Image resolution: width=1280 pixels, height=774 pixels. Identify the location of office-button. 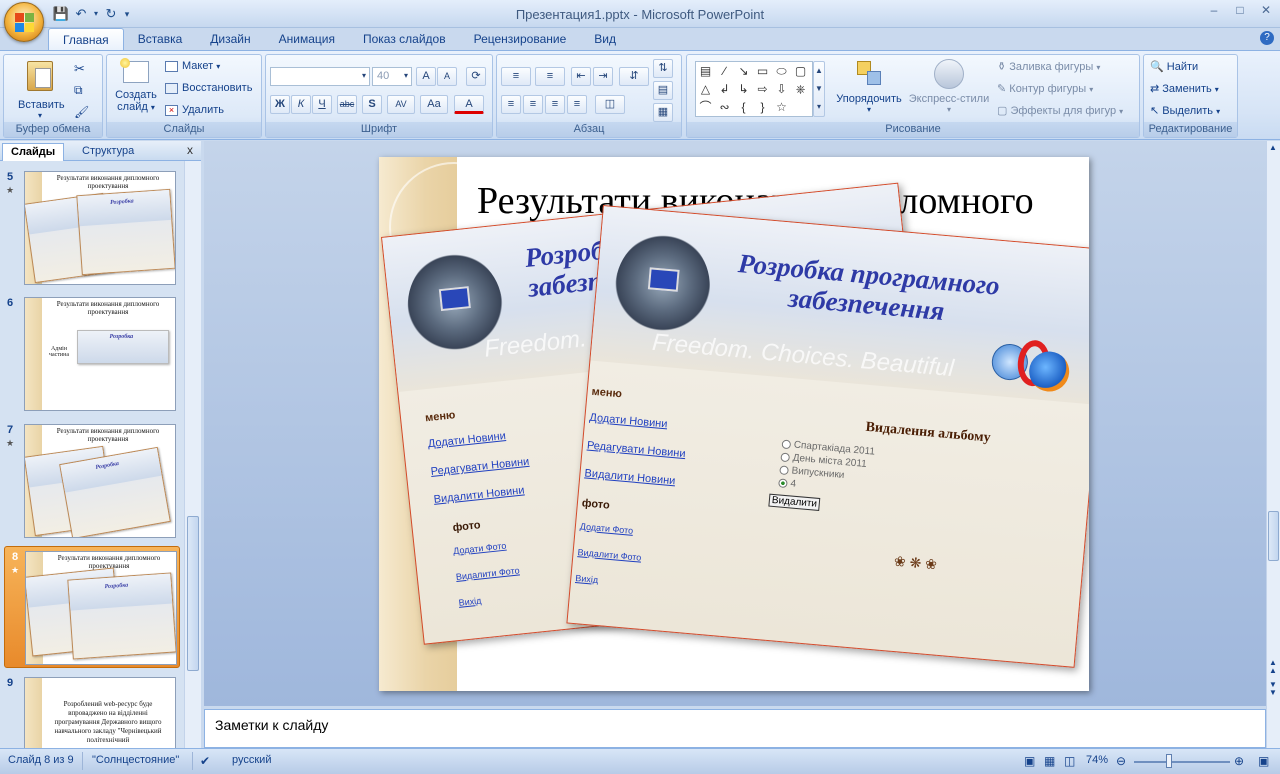
(24, 22).